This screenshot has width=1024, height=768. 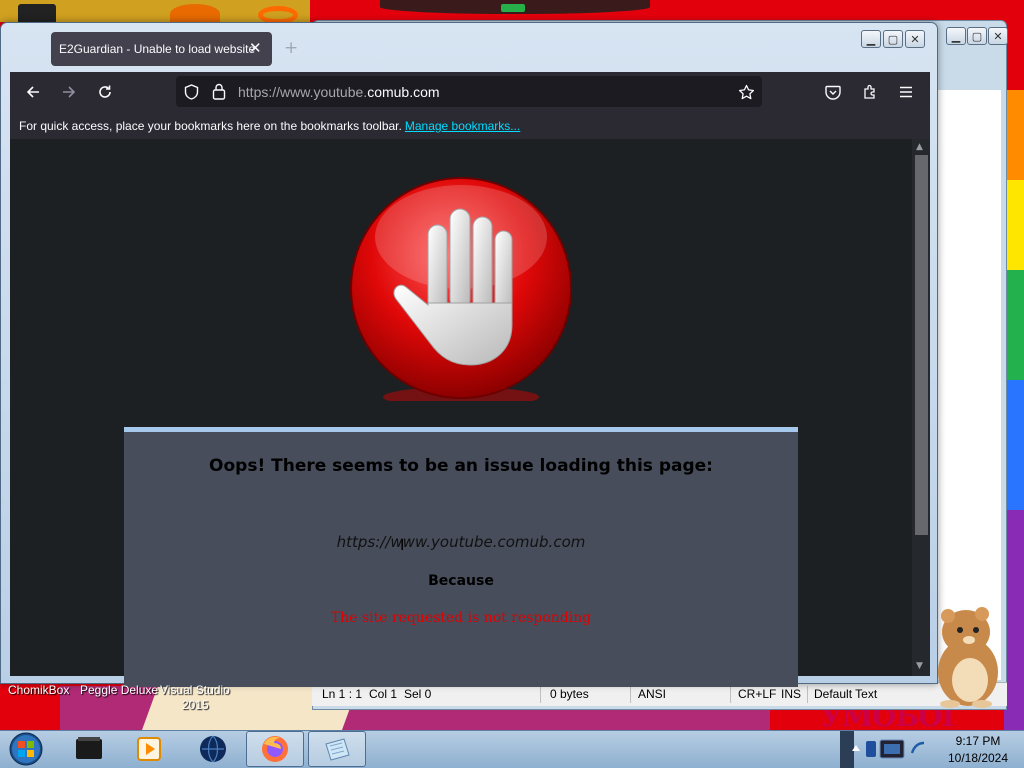 I want to click on stop-hand-icon, so click(x=461, y=289).